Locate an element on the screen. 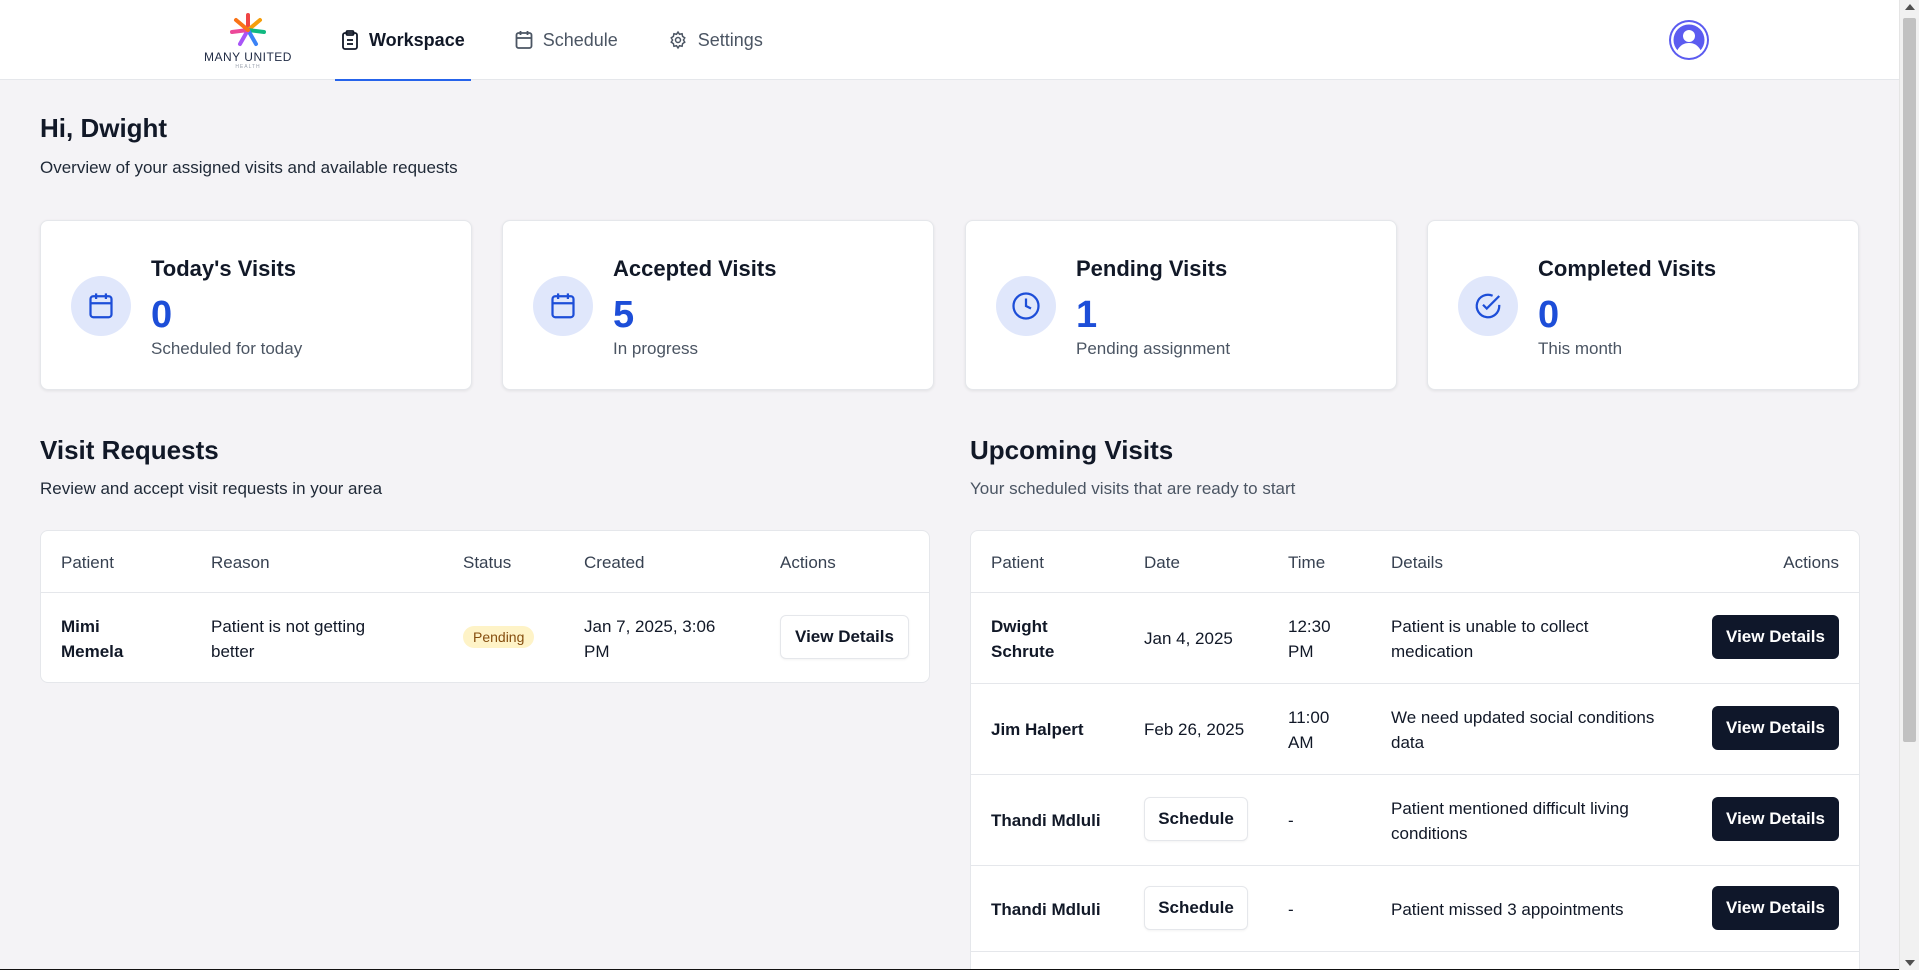  tab-label: Settings is located at coordinates (730, 39).